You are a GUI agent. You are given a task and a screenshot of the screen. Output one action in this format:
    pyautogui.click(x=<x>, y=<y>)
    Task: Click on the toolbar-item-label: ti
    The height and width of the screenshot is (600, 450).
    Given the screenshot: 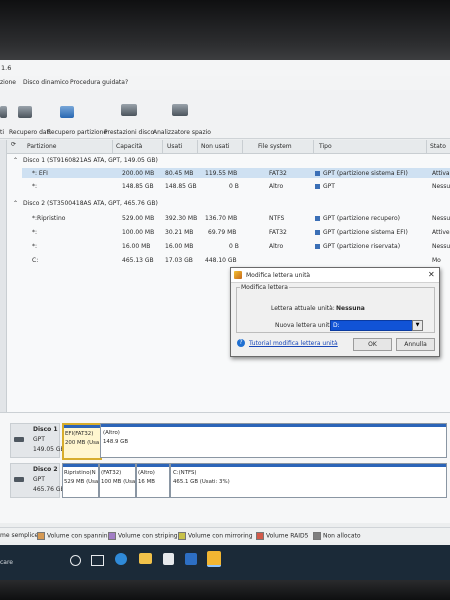 What is the action you would take?
    pyautogui.click(x=2, y=132)
    